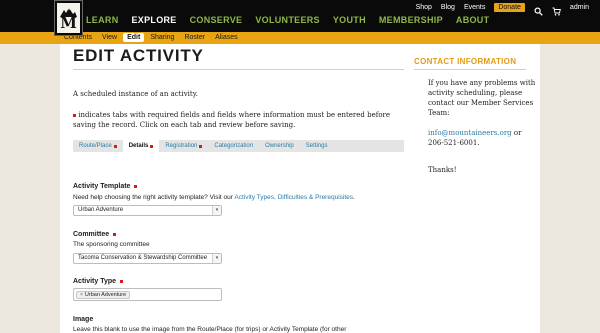 The width and height of the screenshot is (600, 333). I want to click on tab-categorization: Categorization, so click(233, 146).